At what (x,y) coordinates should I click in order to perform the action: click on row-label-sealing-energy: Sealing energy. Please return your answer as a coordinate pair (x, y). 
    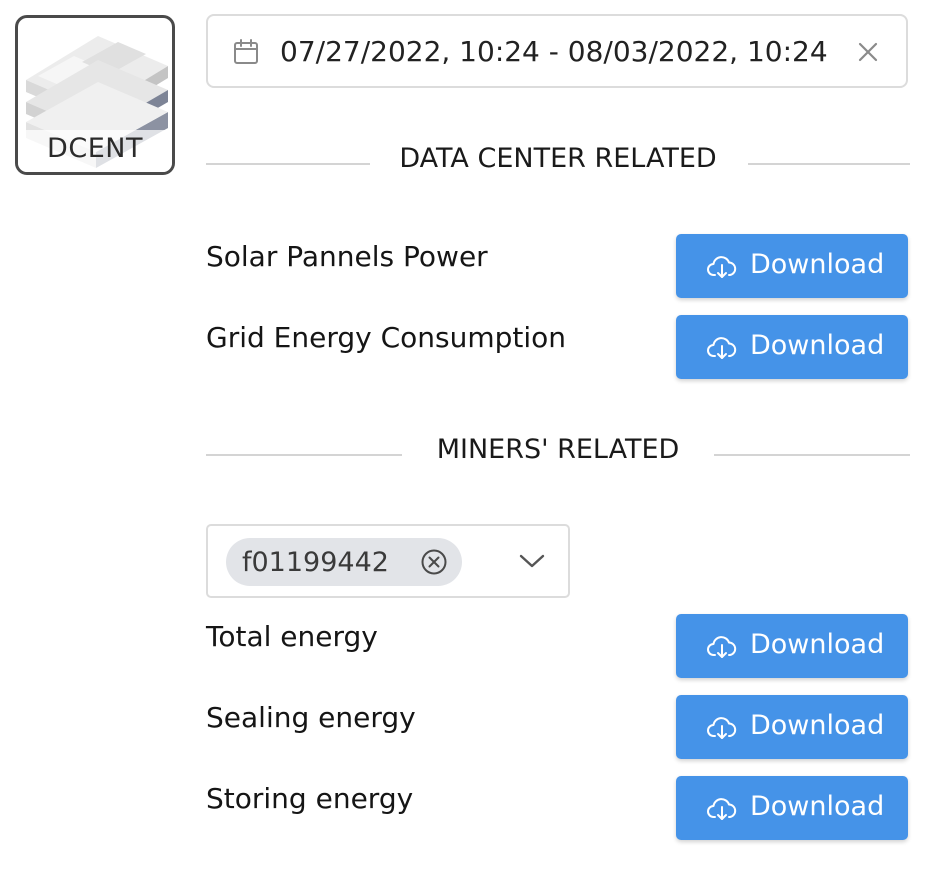
    Looking at the image, I should click on (311, 717).